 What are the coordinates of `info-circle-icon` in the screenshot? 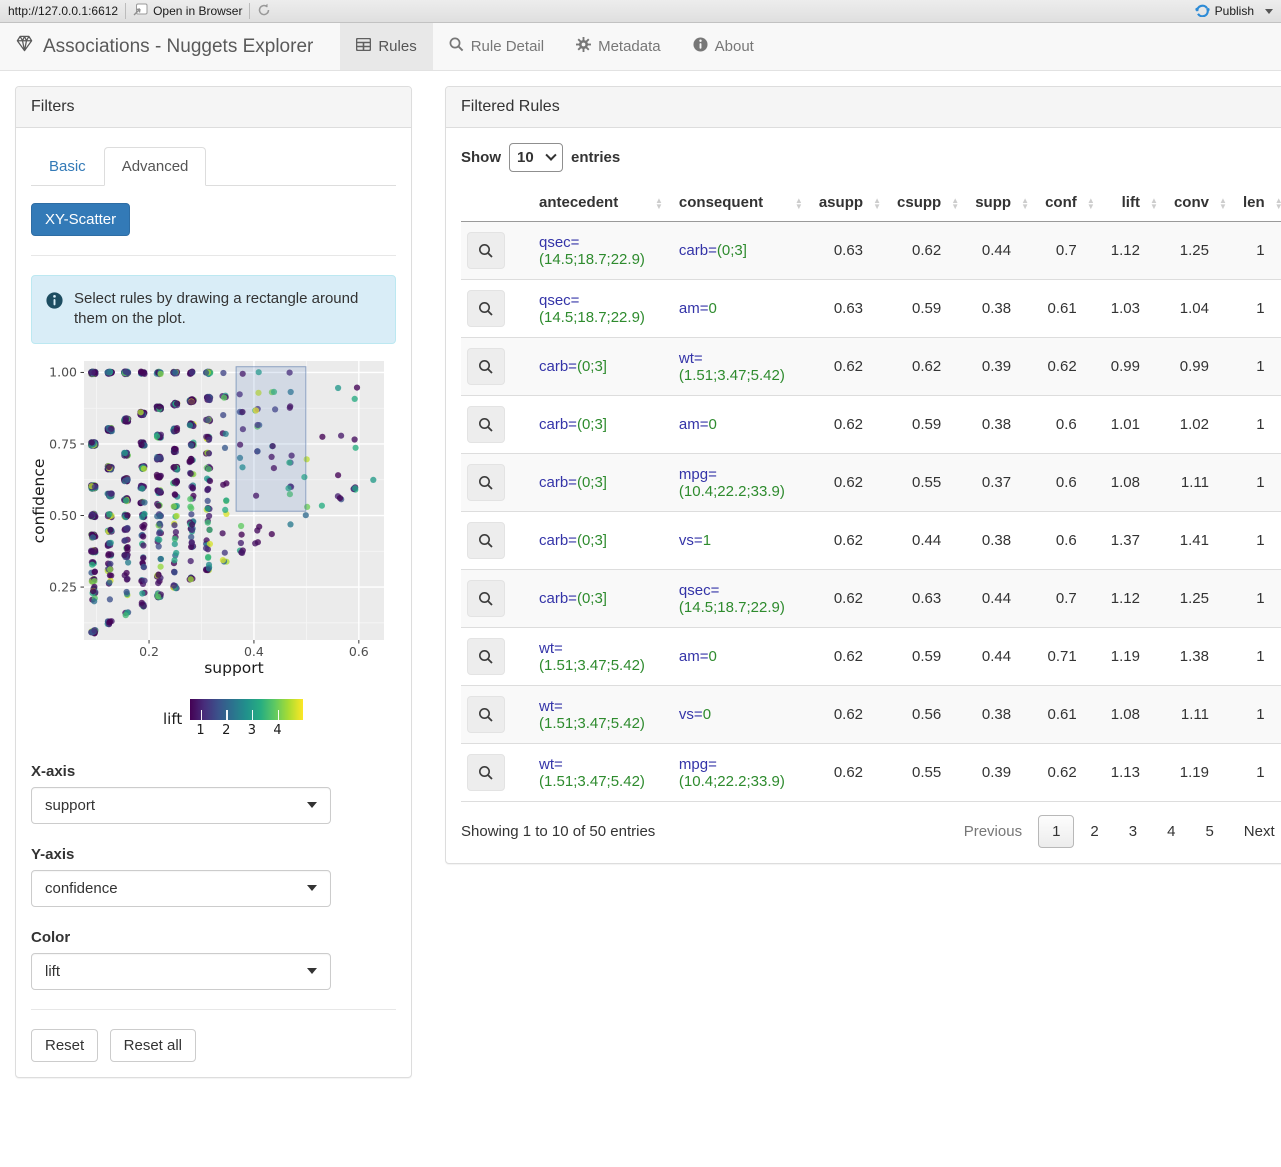 It's located at (54, 303).